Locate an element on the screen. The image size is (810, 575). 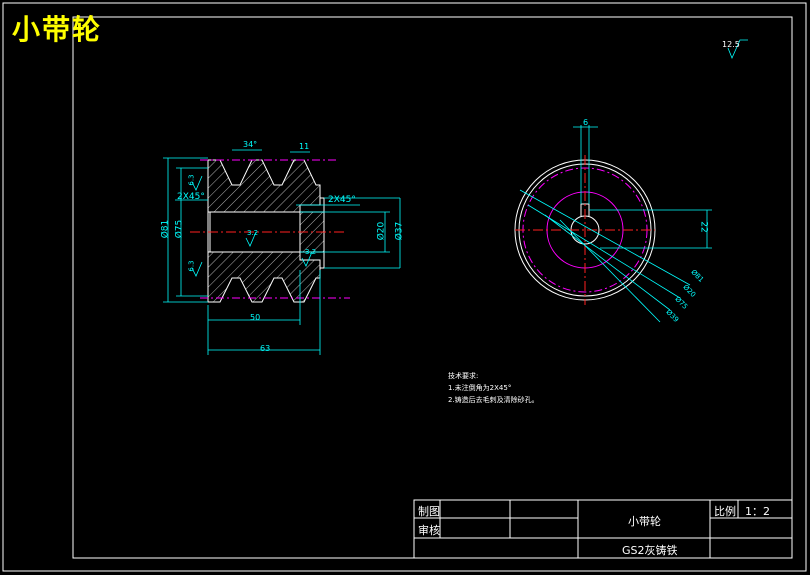
drawn-label: 制图 is located at coordinates (429, 511).